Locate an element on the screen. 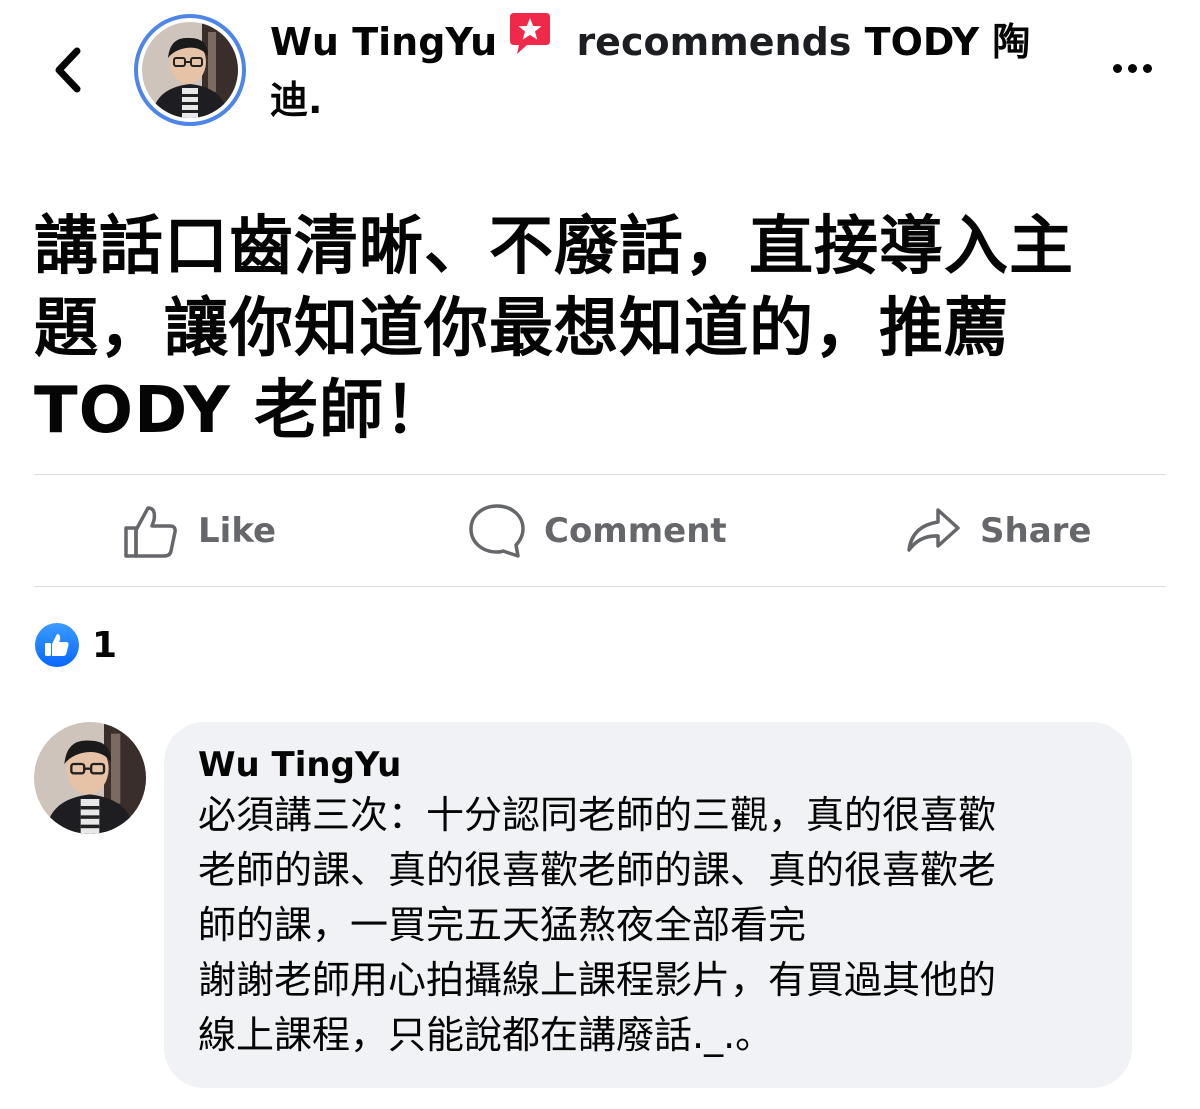 This screenshot has width=1200, height=1109. like-label: Like is located at coordinates (237, 531).